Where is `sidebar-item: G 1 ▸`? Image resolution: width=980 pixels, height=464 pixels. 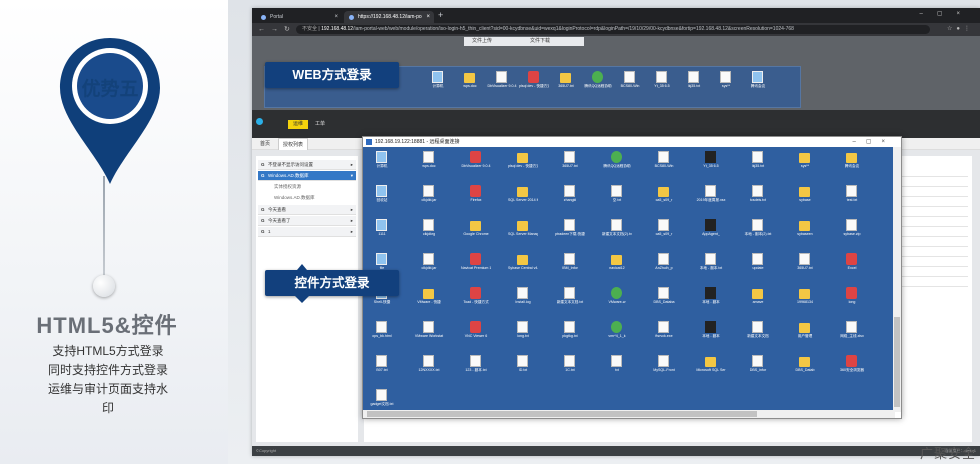 sidebar-item: G 1 ▸ is located at coordinates (307, 232).